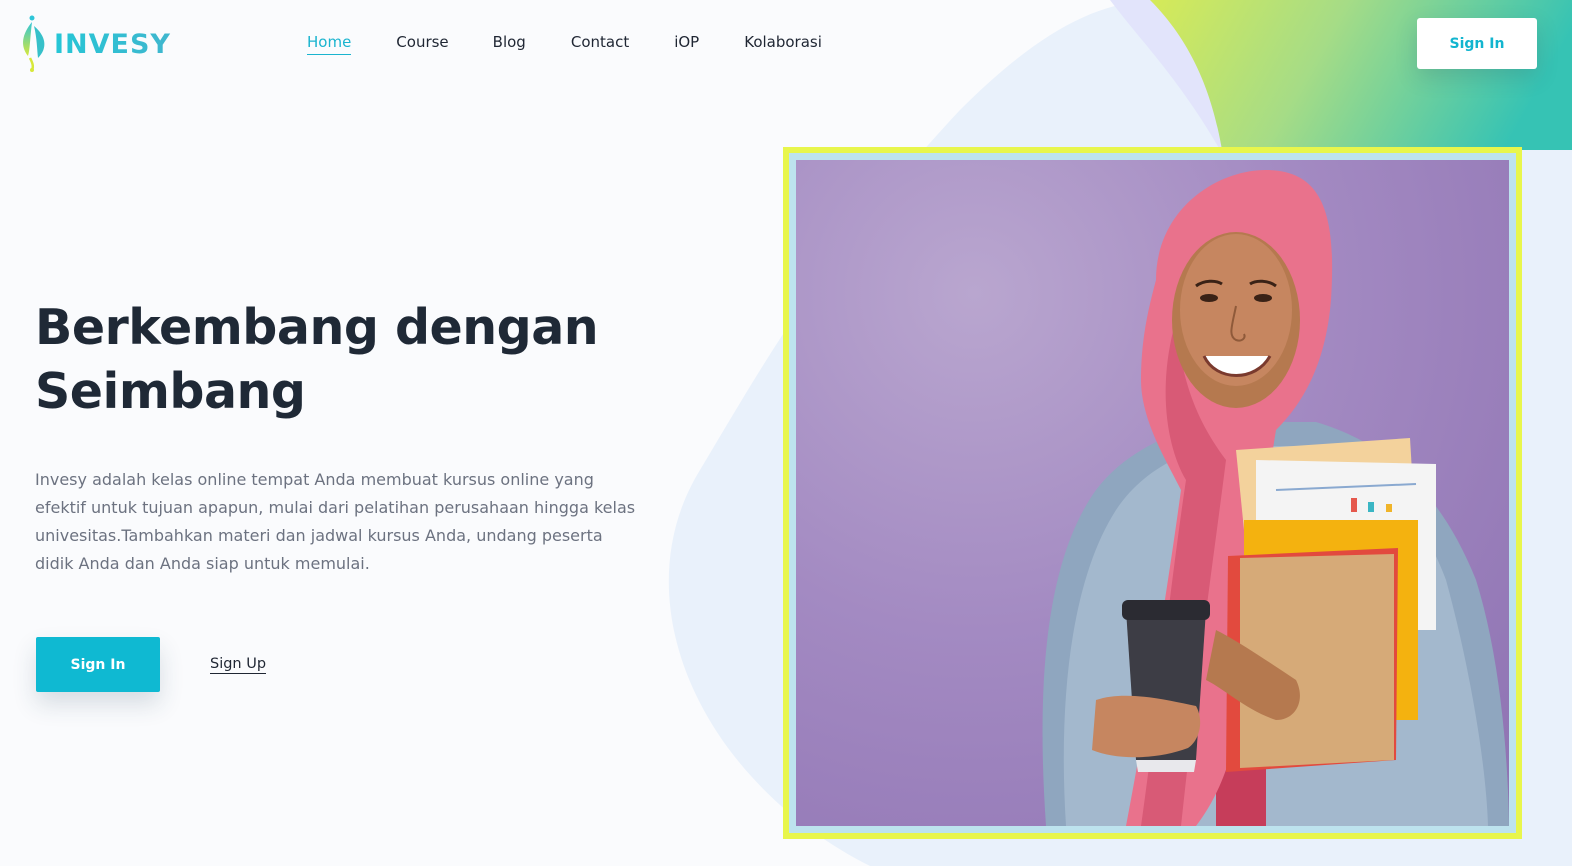 Image resolution: width=1572 pixels, height=866 pixels. I want to click on brand-name: INVESY, so click(112, 44).